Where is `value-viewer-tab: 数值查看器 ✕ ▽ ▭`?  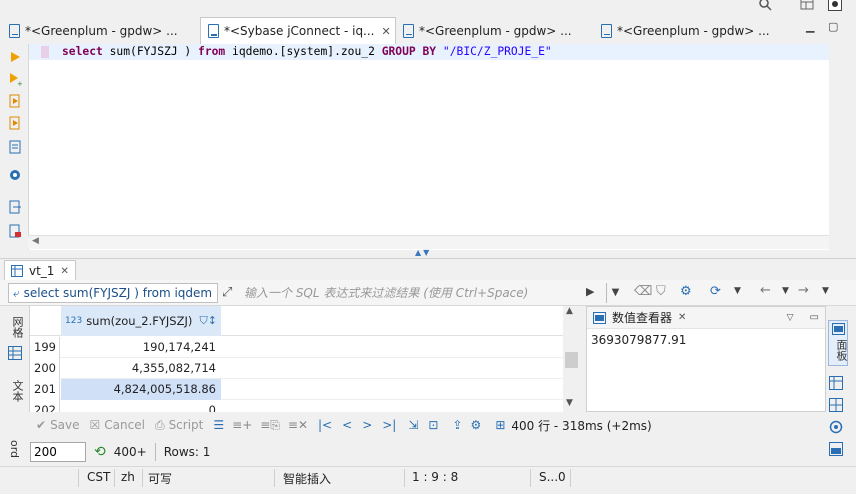 value-viewer-tab: 数值查看器 ✕ ▽ ▭ is located at coordinates (706, 318).